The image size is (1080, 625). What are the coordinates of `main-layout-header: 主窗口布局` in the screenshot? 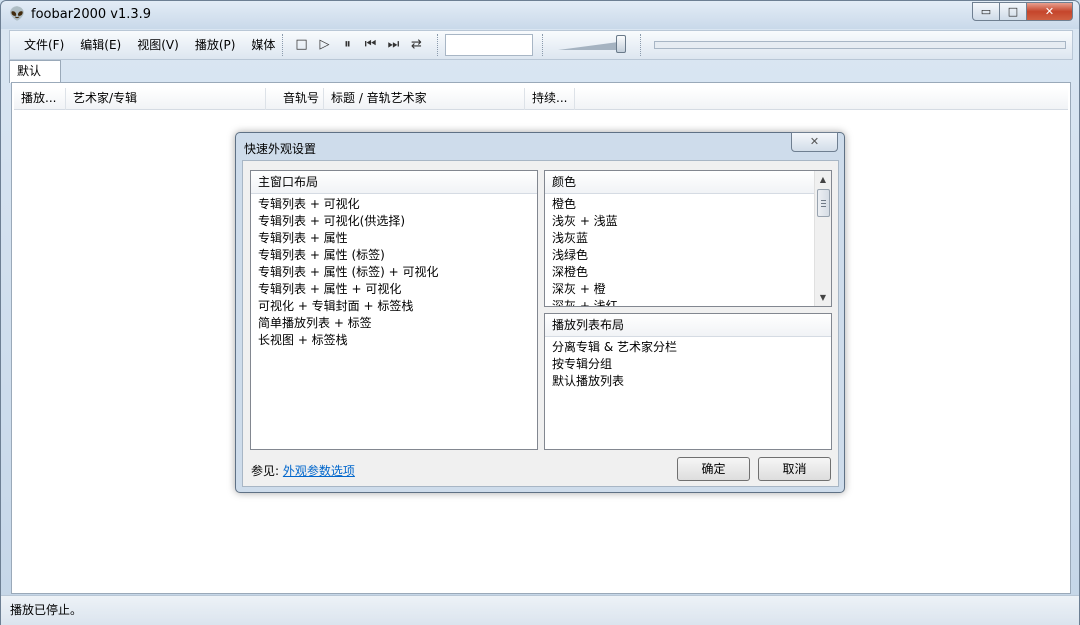 It's located at (394, 182).